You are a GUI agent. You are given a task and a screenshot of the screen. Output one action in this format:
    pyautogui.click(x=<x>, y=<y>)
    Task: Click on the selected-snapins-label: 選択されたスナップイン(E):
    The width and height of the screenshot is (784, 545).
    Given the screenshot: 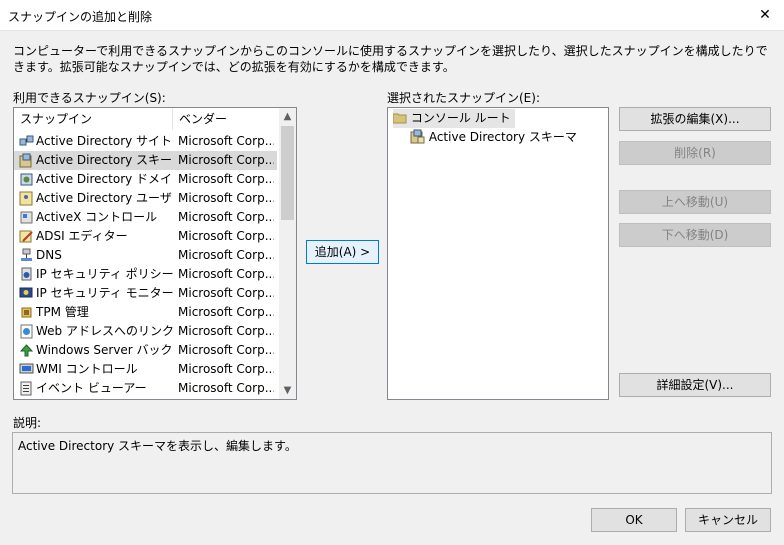 What is the action you would take?
    pyautogui.click(x=463, y=98)
    